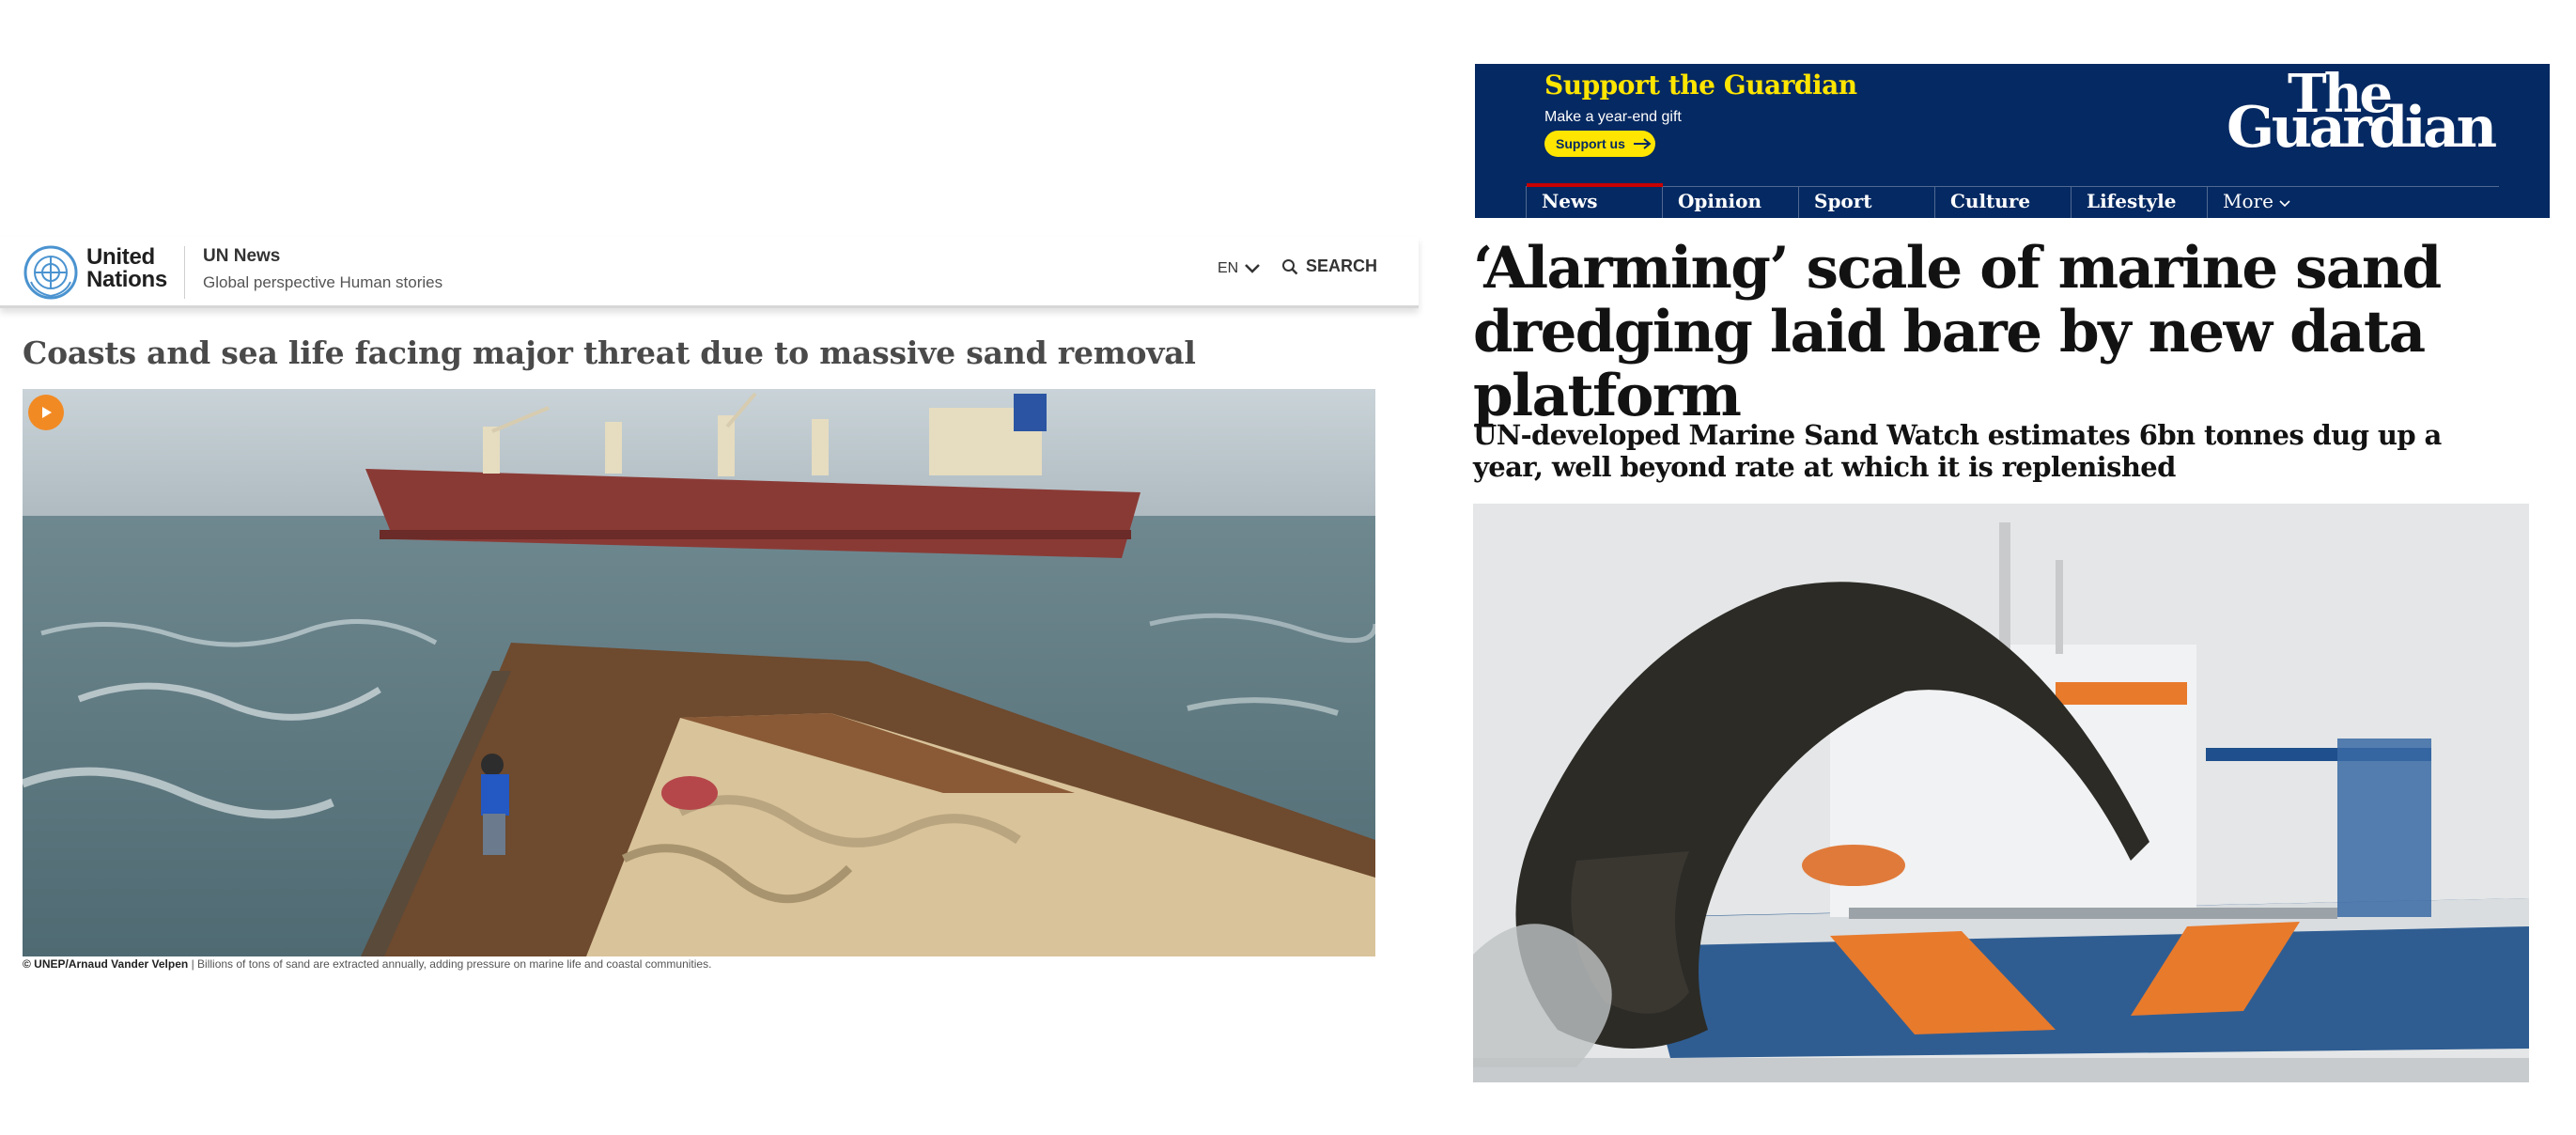  Describe the element at coordinates (1239, 269) in the screenshot. I see `language-selector: EN` at that location.